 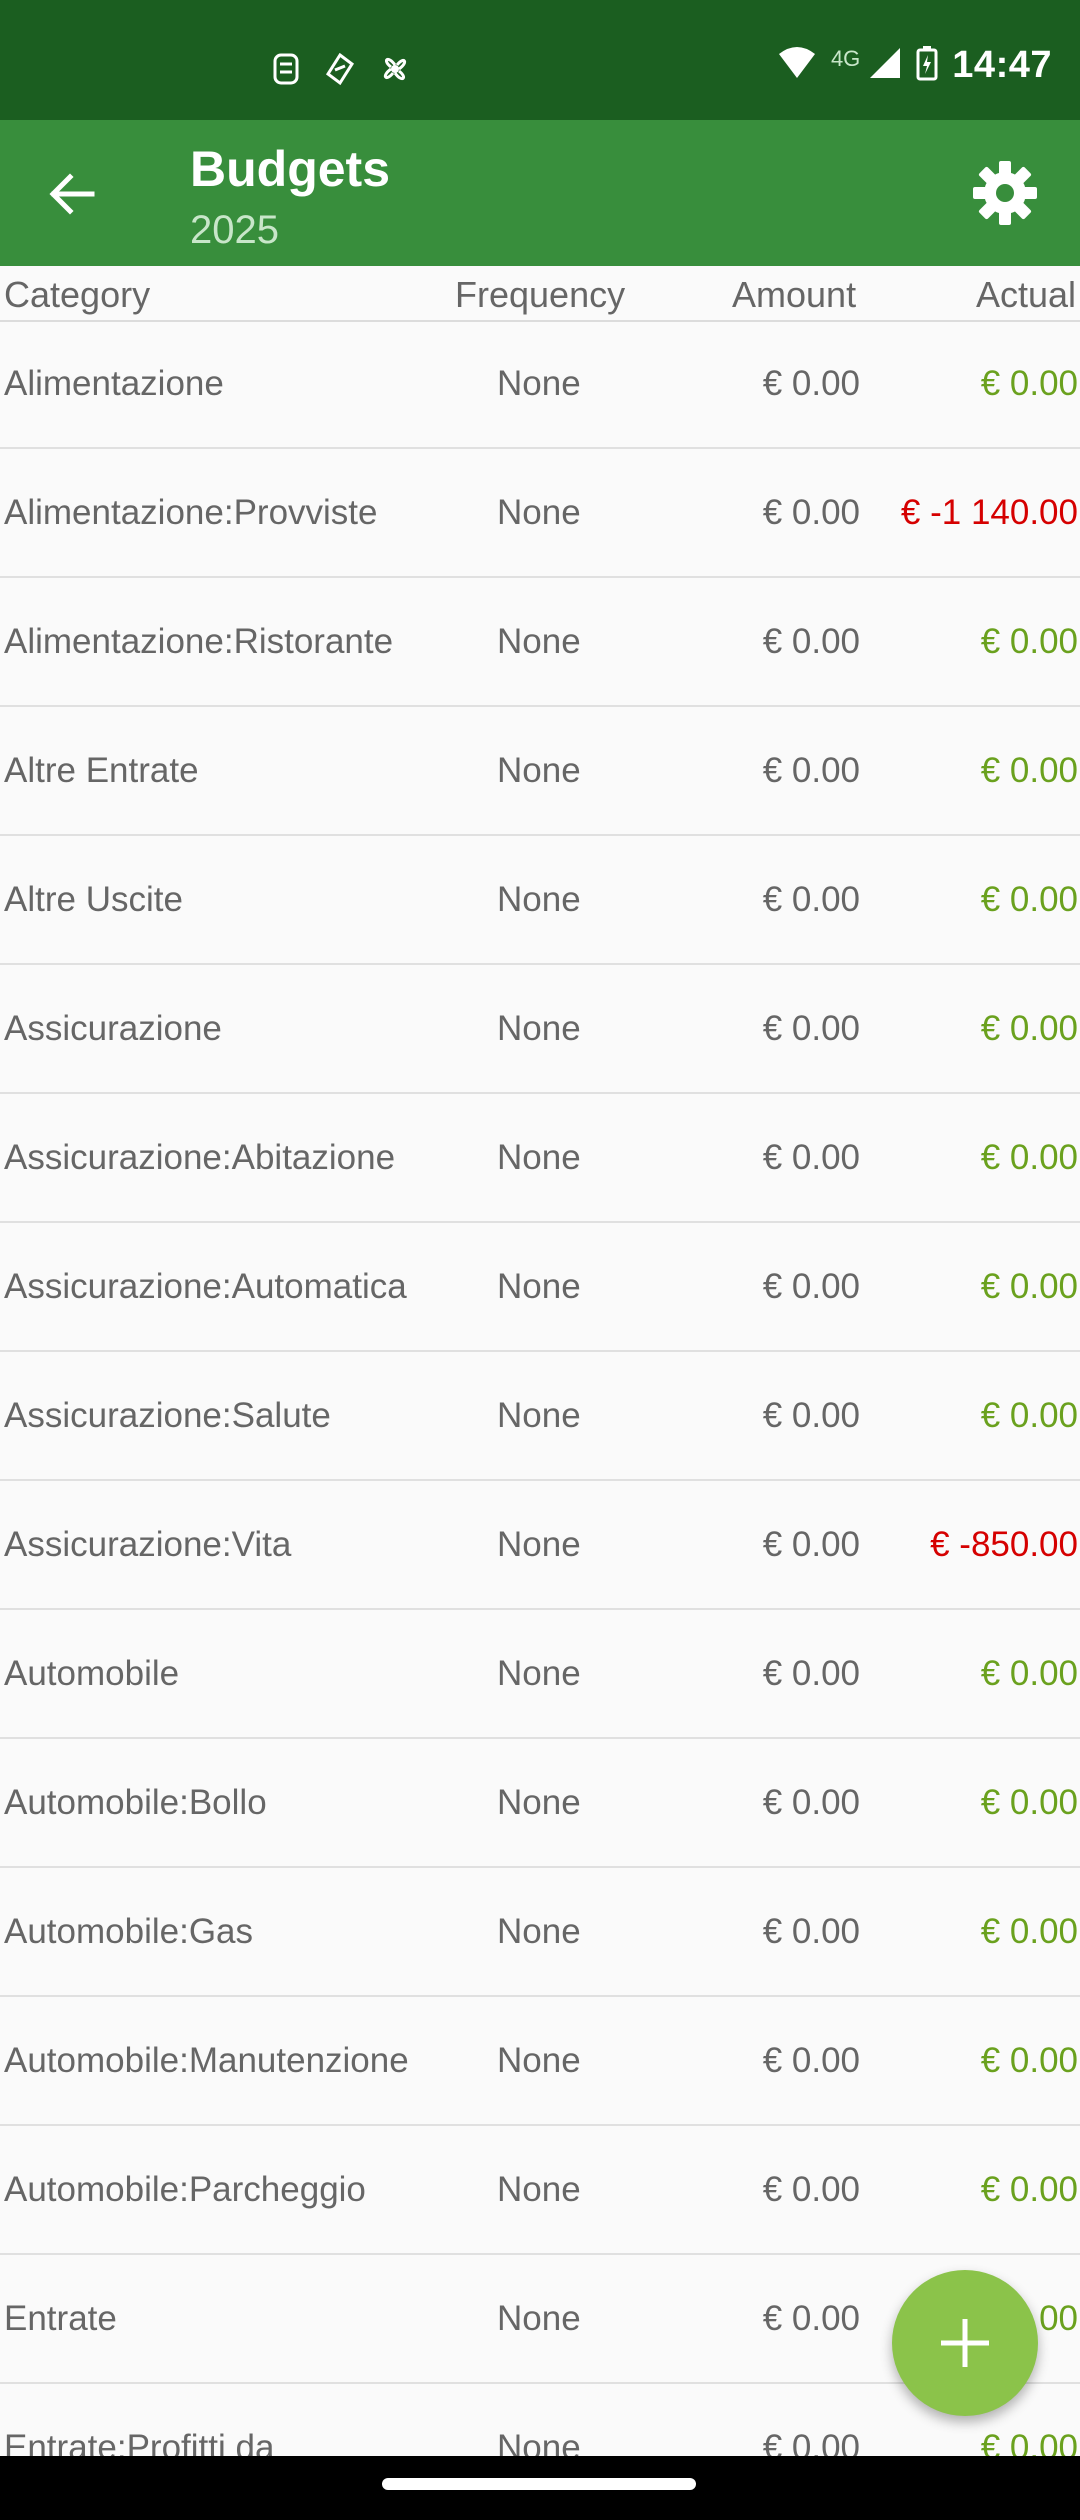 What do you see at coordinates (234, 230) in the screenshot?
I see `page-subtitle: 2025` at bounding box center [234, 230].